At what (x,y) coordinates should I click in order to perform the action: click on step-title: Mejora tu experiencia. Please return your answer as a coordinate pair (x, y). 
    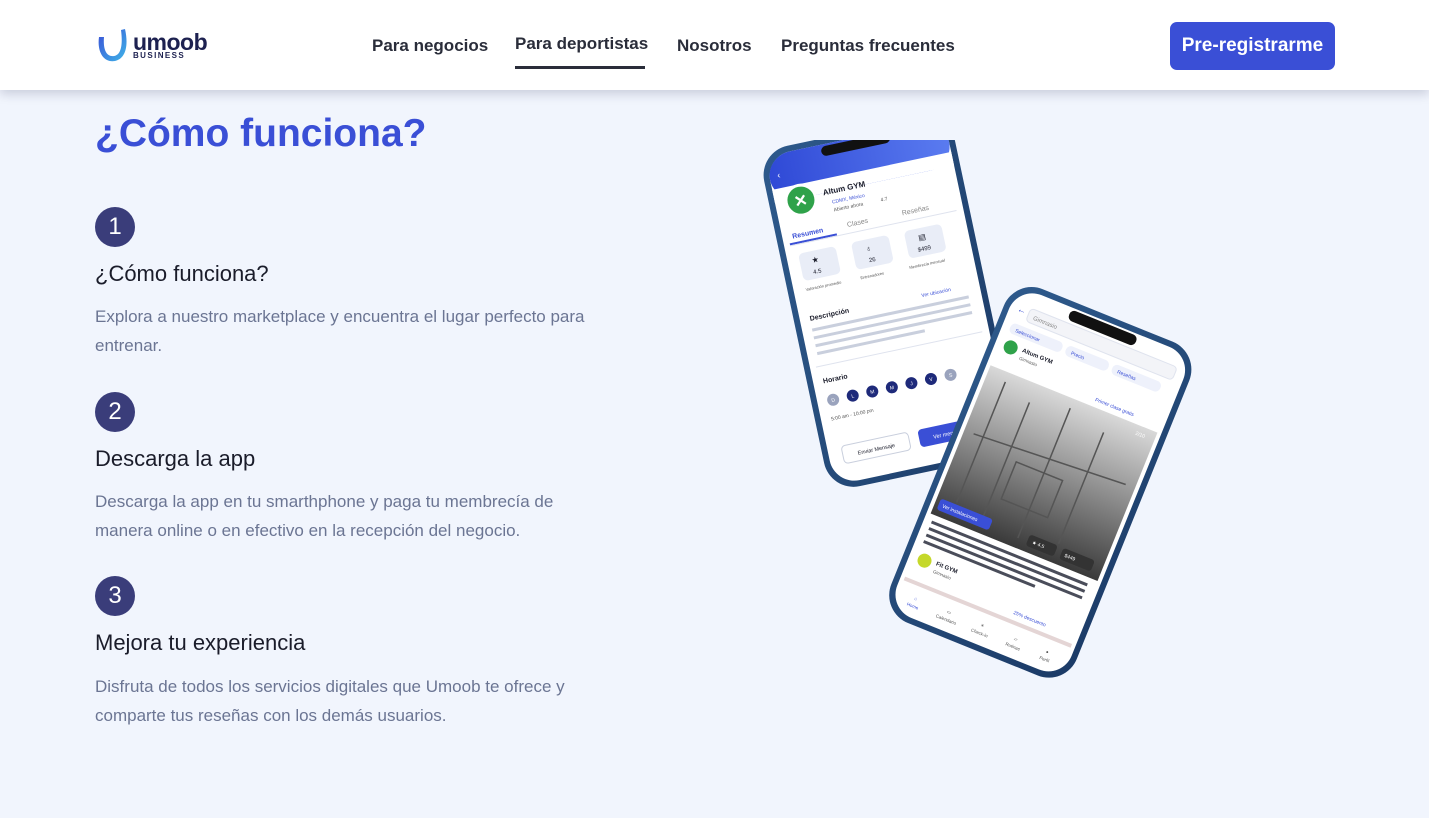
    Looking at the image, I should click on (200, 642).